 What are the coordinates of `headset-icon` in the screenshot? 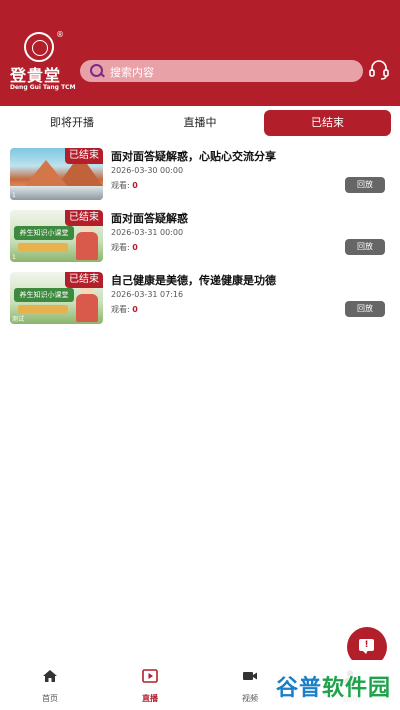 It's located at (379, 70).